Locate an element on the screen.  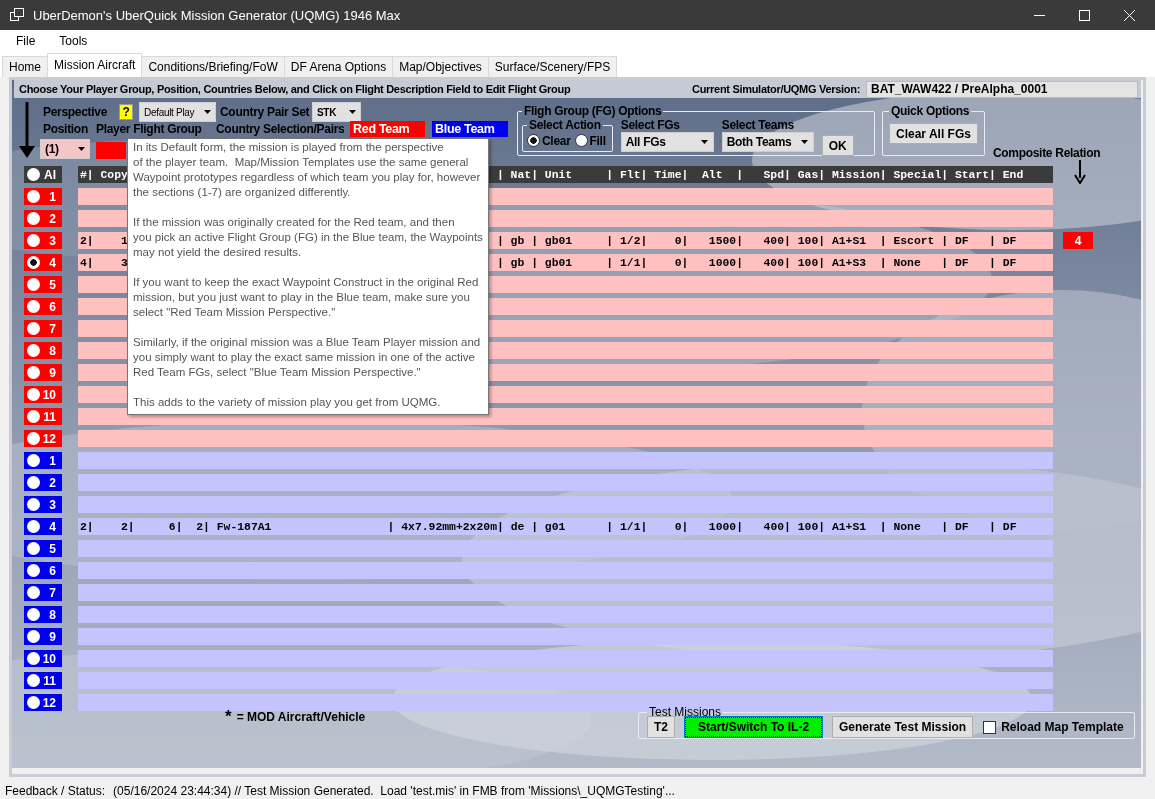
close-icon is located at coordinates (1129, 15).